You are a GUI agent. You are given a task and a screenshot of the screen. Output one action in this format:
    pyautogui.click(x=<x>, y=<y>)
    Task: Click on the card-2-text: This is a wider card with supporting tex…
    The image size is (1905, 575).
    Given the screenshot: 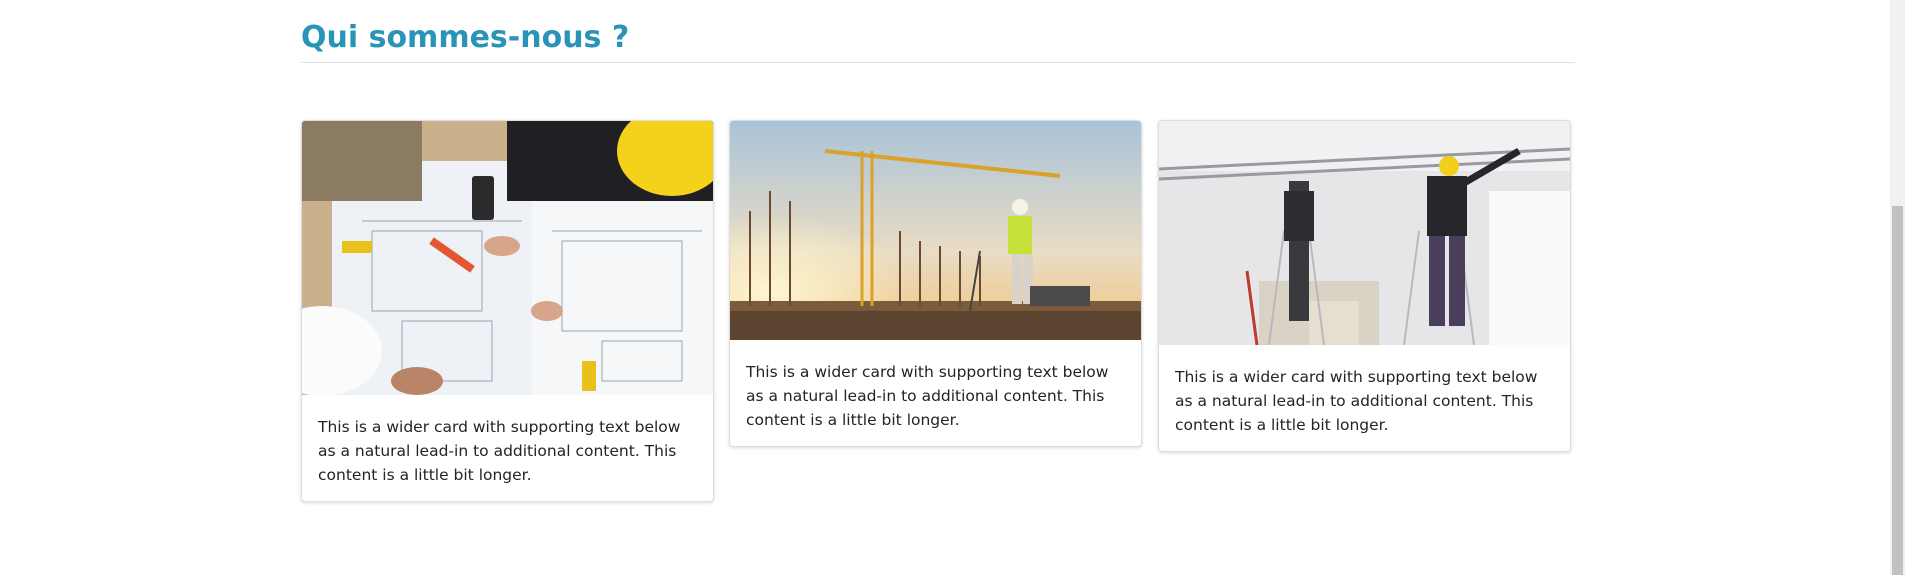 What is the action you would take?
    pyautogui.click(x=927, y=396)
    